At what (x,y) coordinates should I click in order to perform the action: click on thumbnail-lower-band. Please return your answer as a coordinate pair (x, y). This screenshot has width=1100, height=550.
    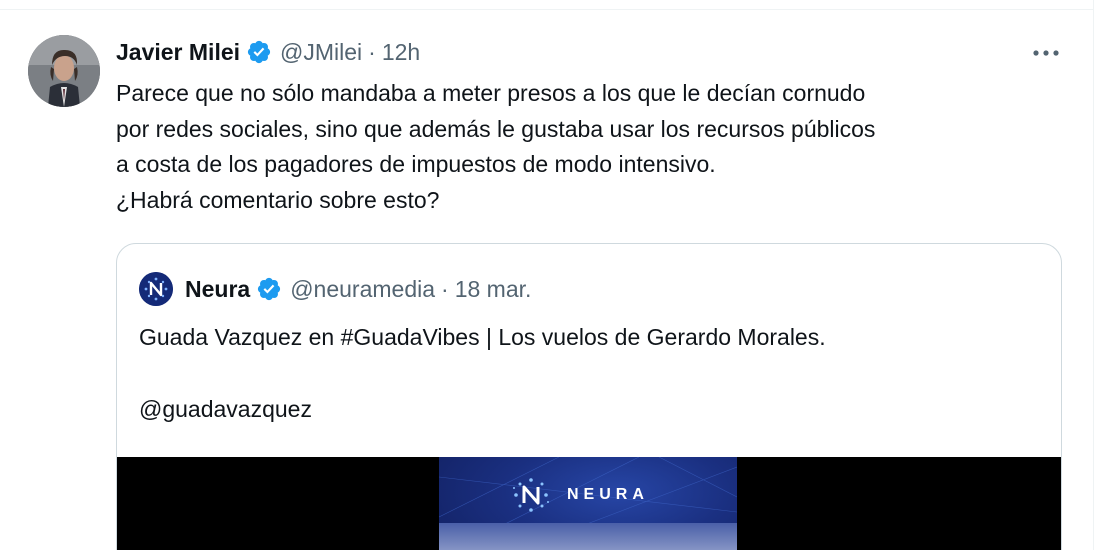
    Looking at the image, I should click on (588, 536).